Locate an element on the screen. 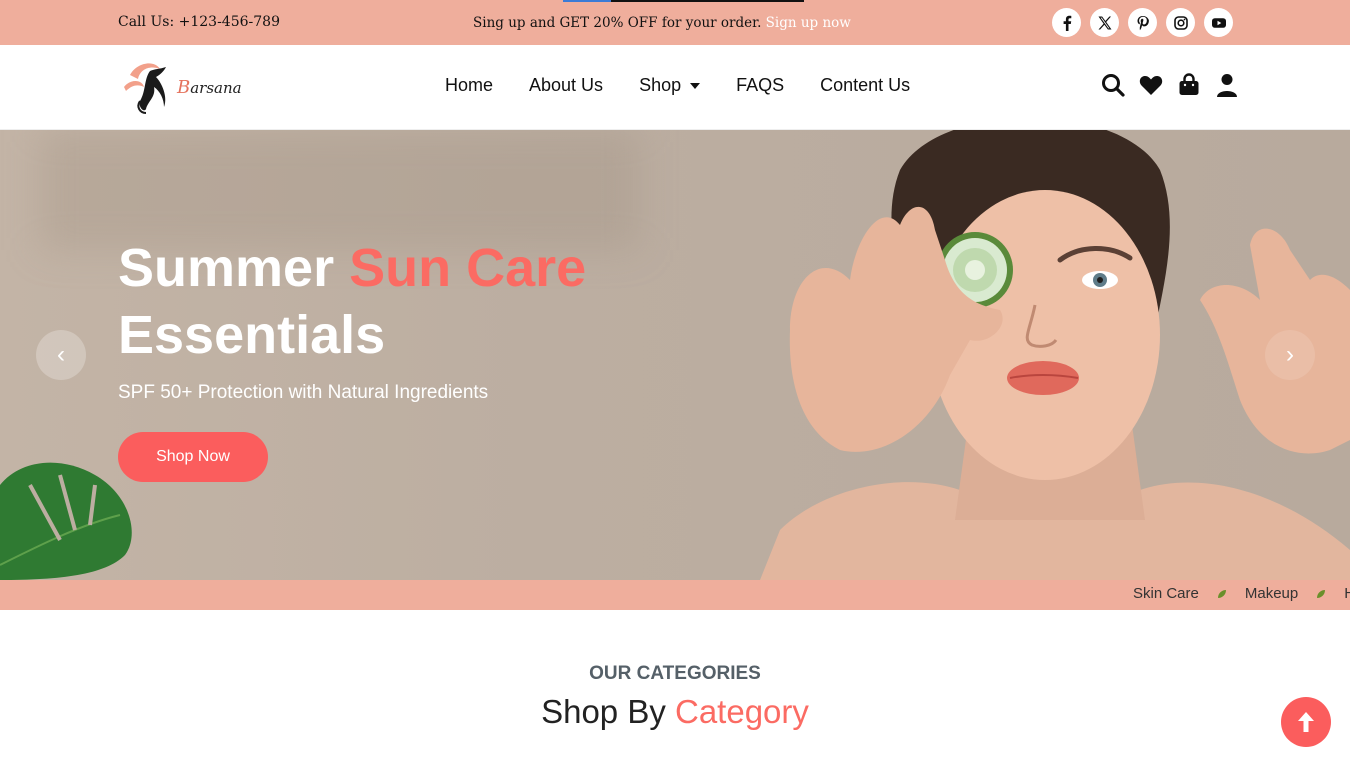  chevron-left-icon: ‹ is located at coordinates (61, 354).